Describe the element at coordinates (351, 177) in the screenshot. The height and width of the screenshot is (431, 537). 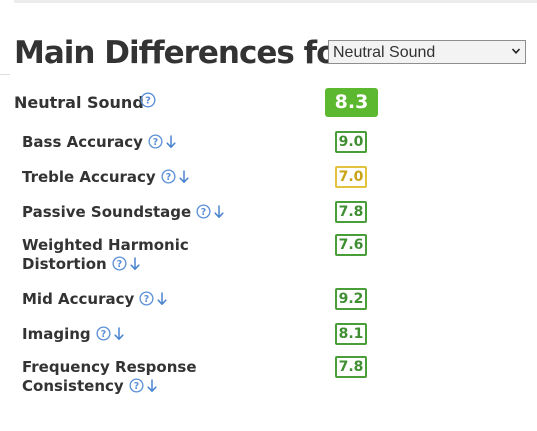
I see `criterion-score-badge: 7.0` at that location.